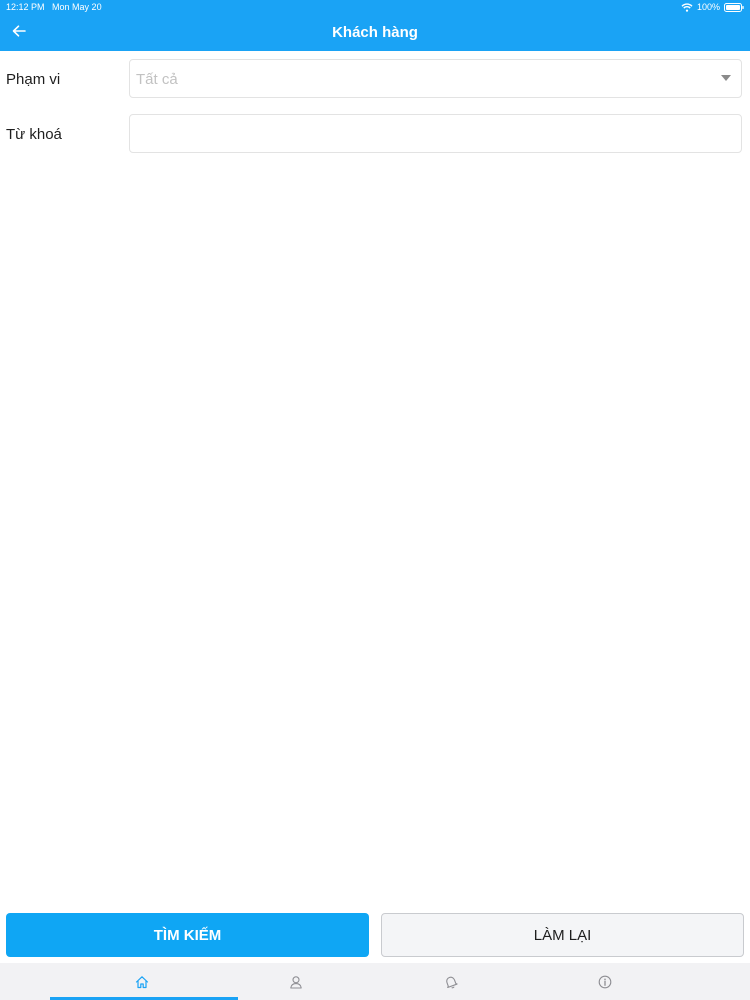 This screenshot has height=1000, width=750. I want to click on keyword-input, so click(435, 133).